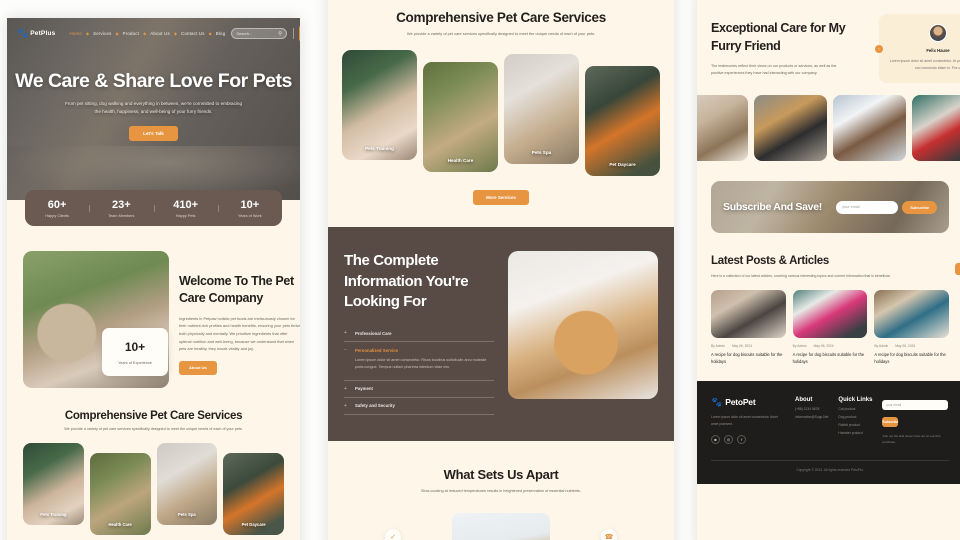 This screenshot has height=540, width=960. I want to click on services-title: Comprehensive Pet Care Services, so click(501, 17).